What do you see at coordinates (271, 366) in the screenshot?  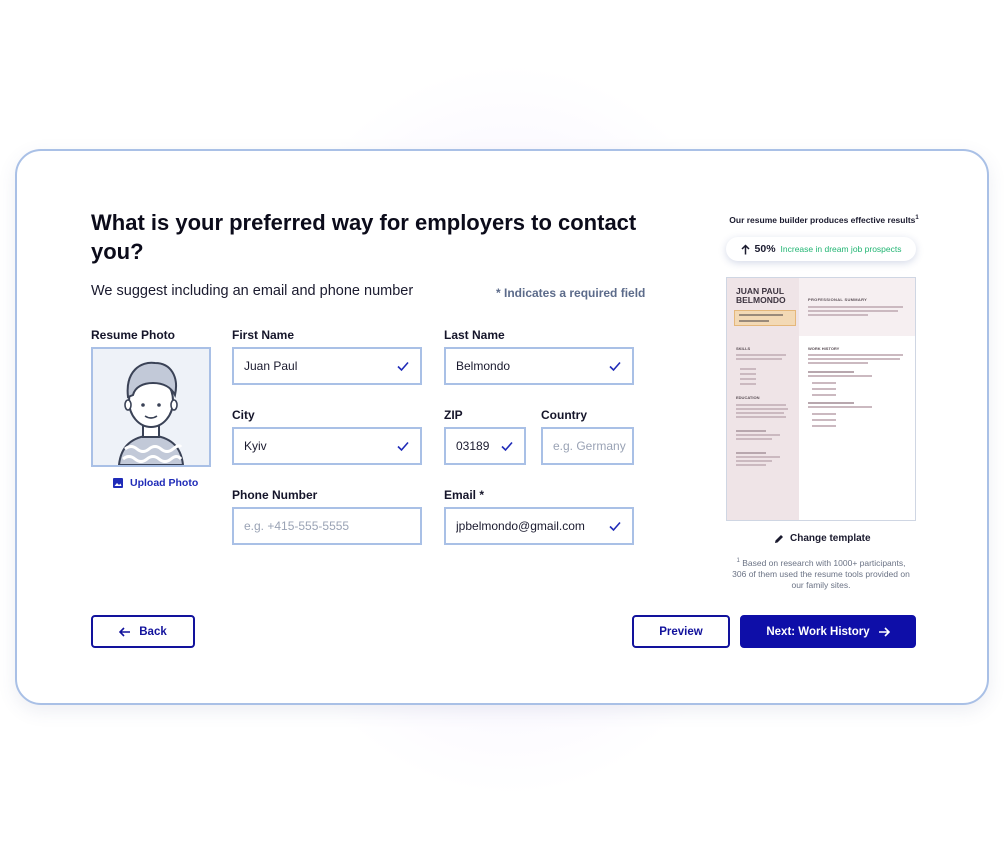 I see `first-name-value: Juan Paul` at bounding box center [271, 366].